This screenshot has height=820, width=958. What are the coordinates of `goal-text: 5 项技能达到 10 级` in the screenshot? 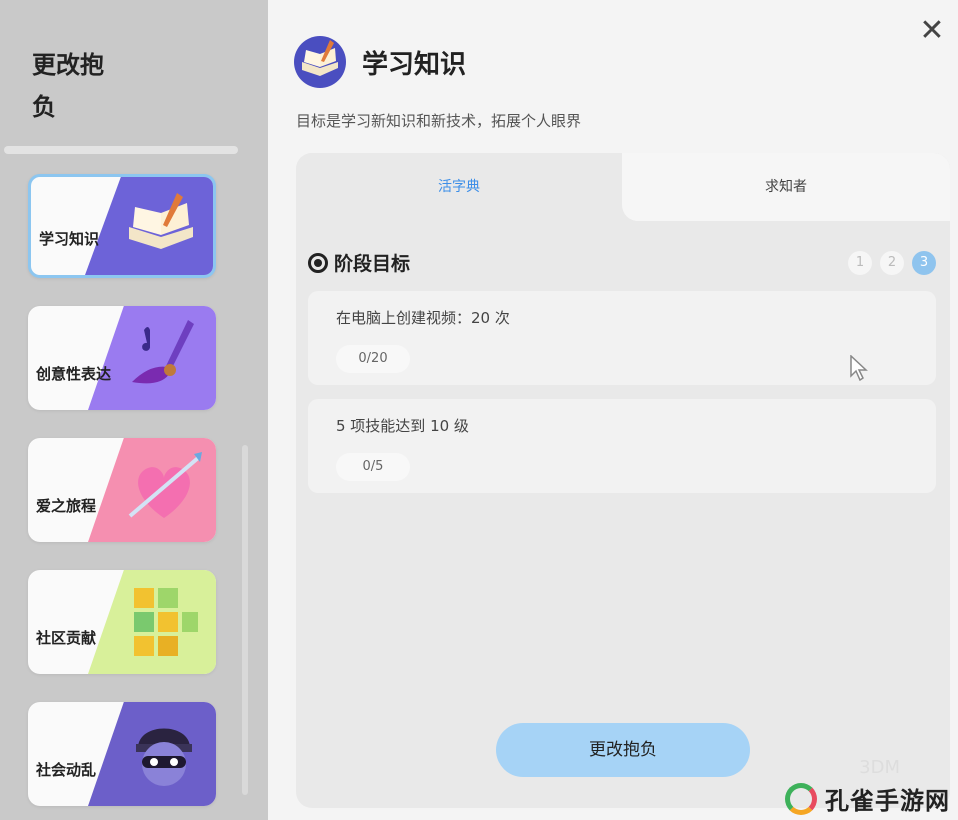 It's located at (402, 426).